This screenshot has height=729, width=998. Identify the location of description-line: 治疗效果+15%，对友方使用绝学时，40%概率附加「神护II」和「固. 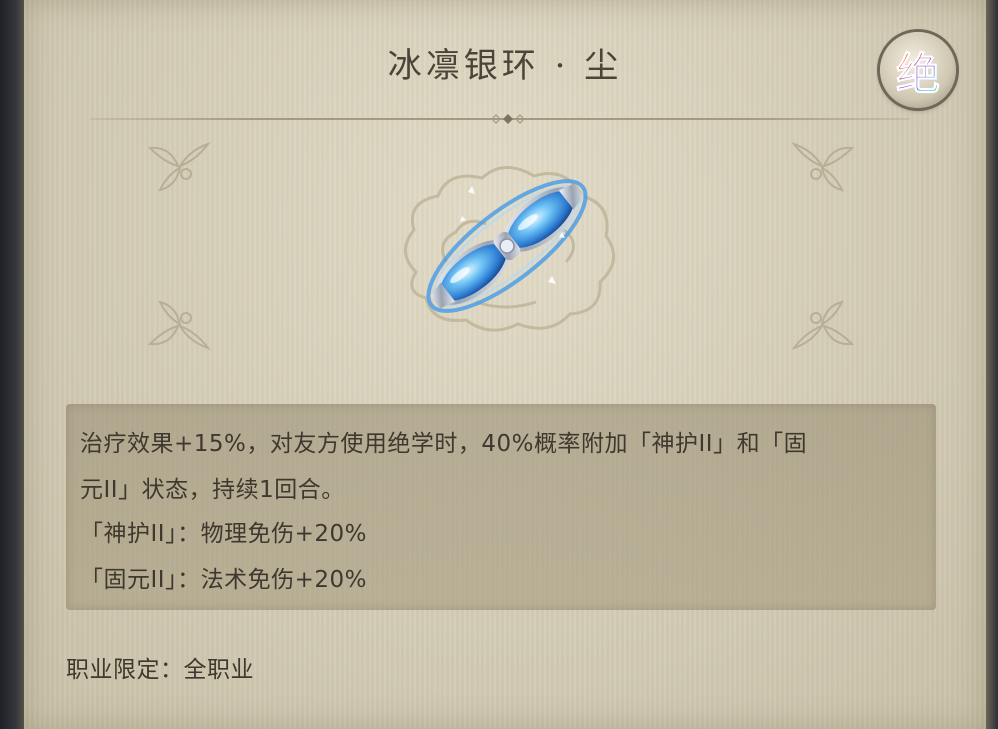
(444, 444).